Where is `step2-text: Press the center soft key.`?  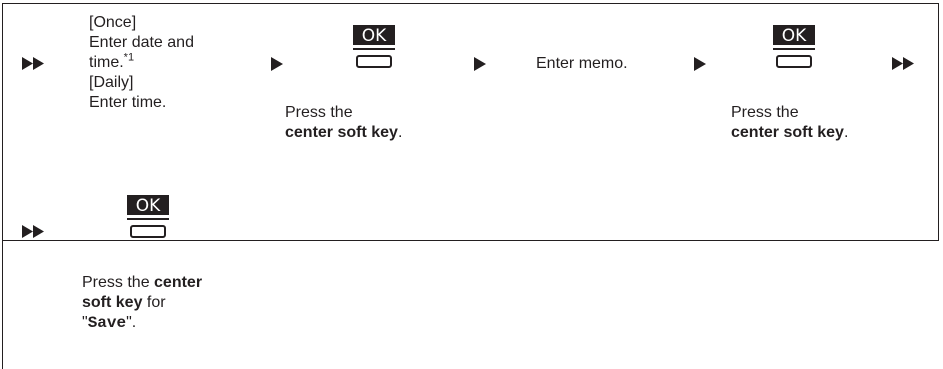
step2-text: Press the center soft key. is located at coordinates (343, 123).